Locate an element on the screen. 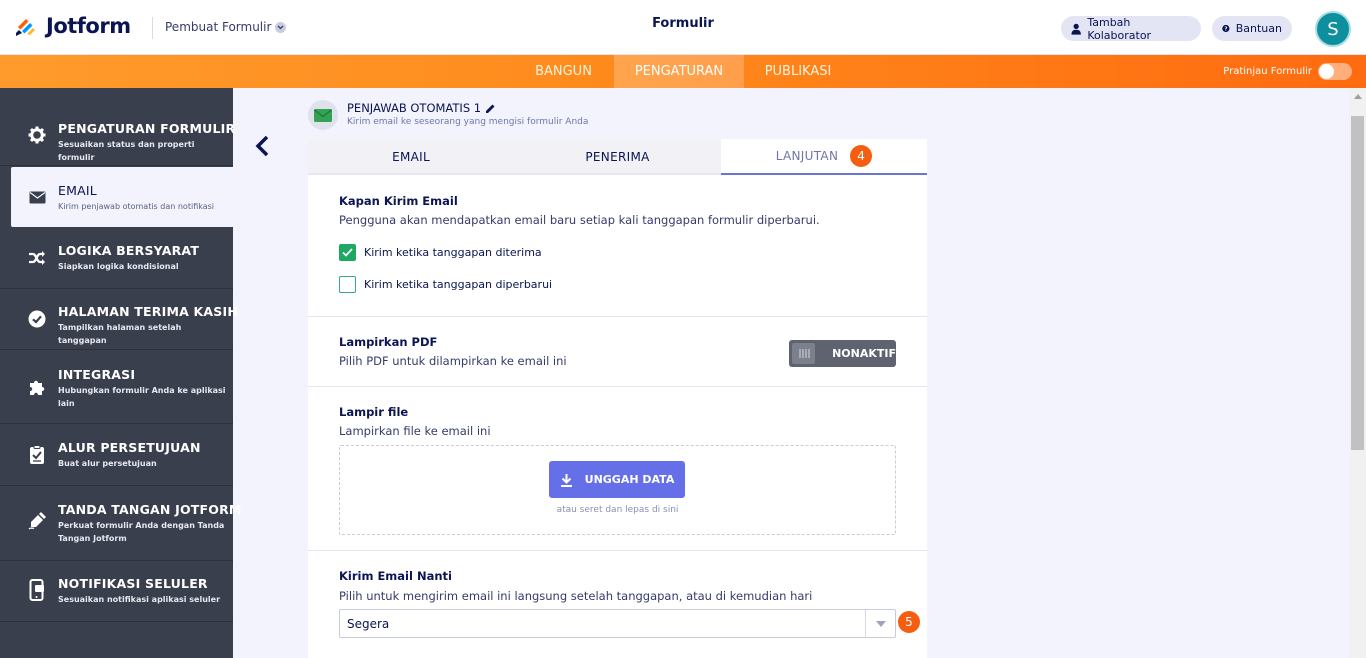 This screenshot has width=1366, height=658. scrollbar-thumb is located at coordinates (1357, 283).